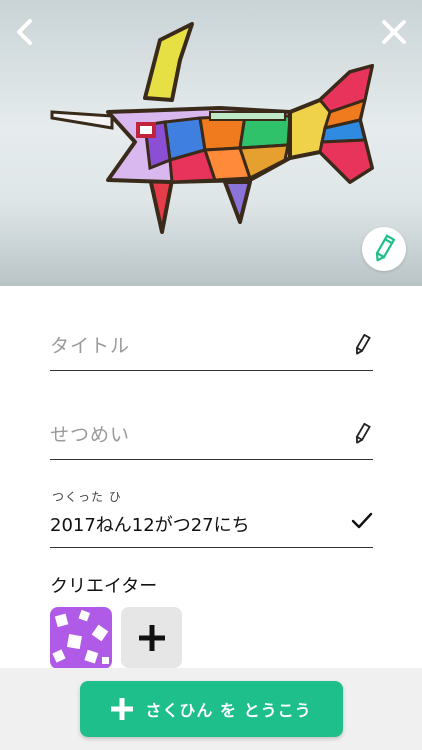 The width and height of the screenshot is (422, 750). Describe the element at coordinates (87, 497) in the screenshot. I see `date-label: つくった ひ` at that location.